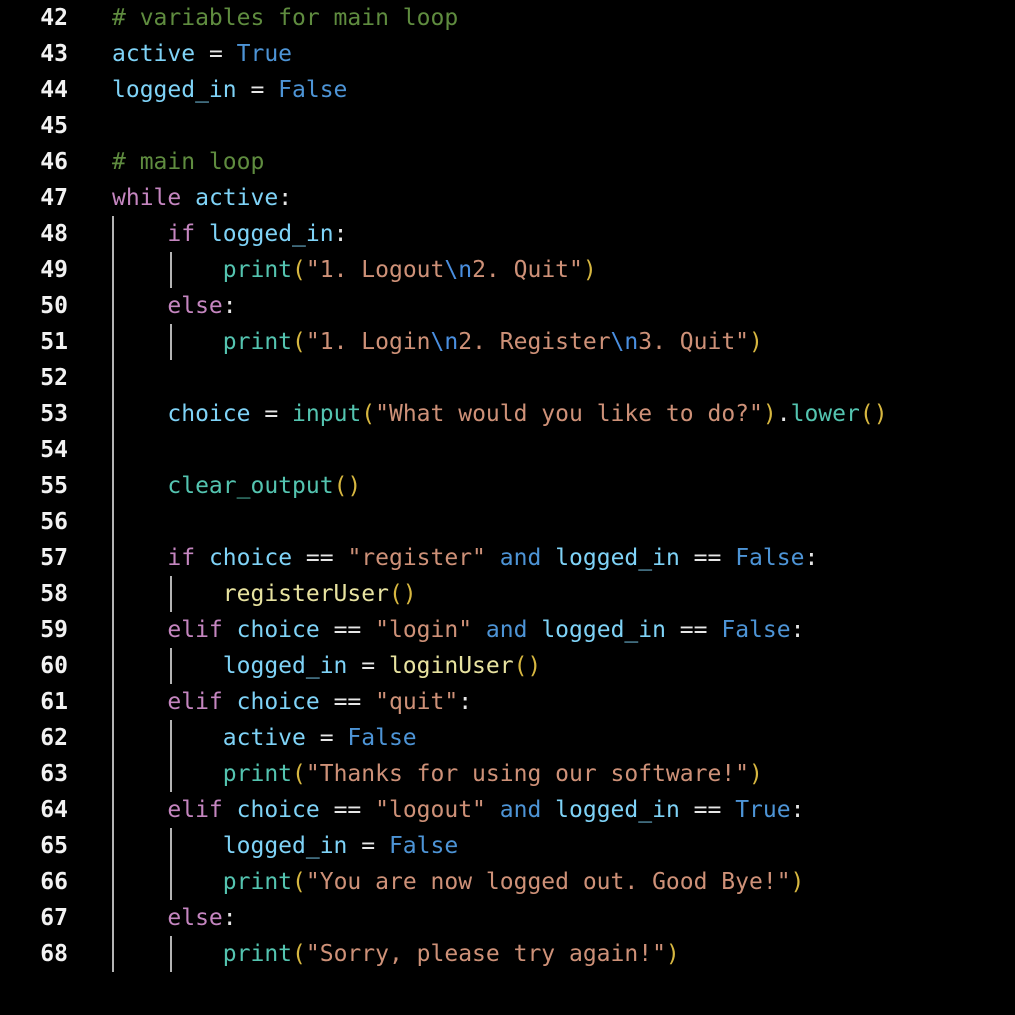 The image size is (1015, 1015). Describe the element at coordinates (624, 342) in the screenshot. I see `token-escape: \n` at that location.